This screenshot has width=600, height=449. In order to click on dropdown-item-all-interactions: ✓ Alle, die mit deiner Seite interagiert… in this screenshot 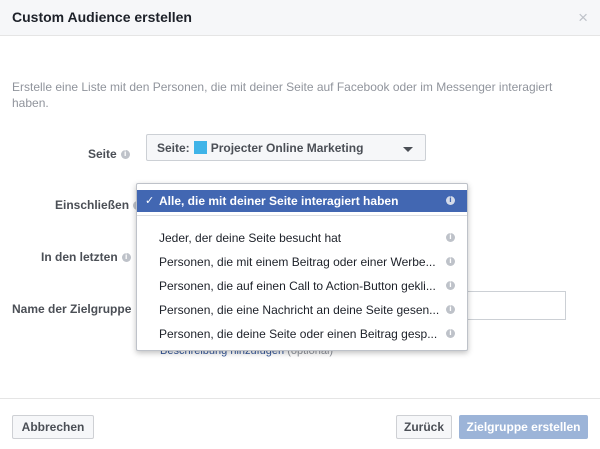, I will do `click(302, 201)`.